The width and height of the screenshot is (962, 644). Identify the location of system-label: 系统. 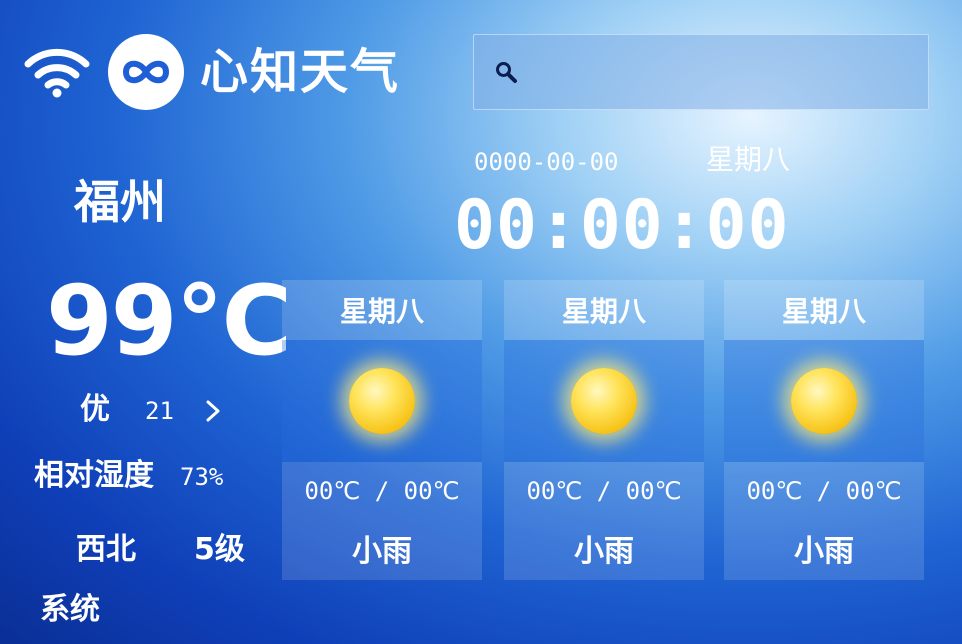
(70, 609).